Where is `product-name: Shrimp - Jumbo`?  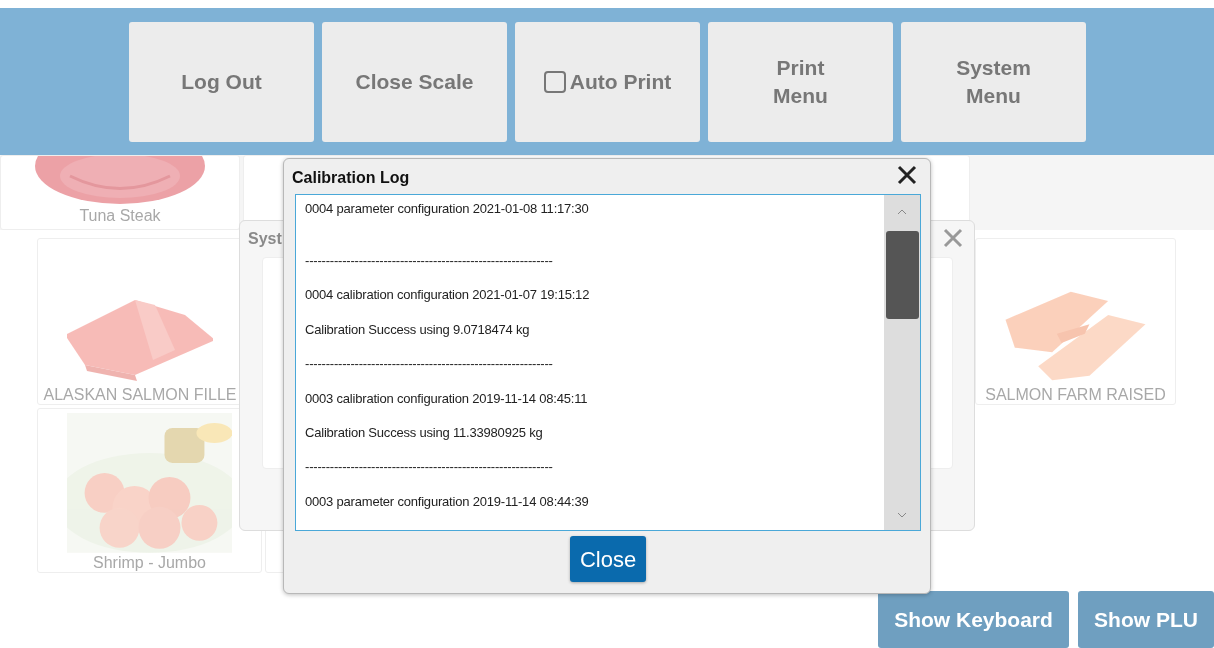 product-name: Shrimp - Jumbo is located at coordinates (149, 562).